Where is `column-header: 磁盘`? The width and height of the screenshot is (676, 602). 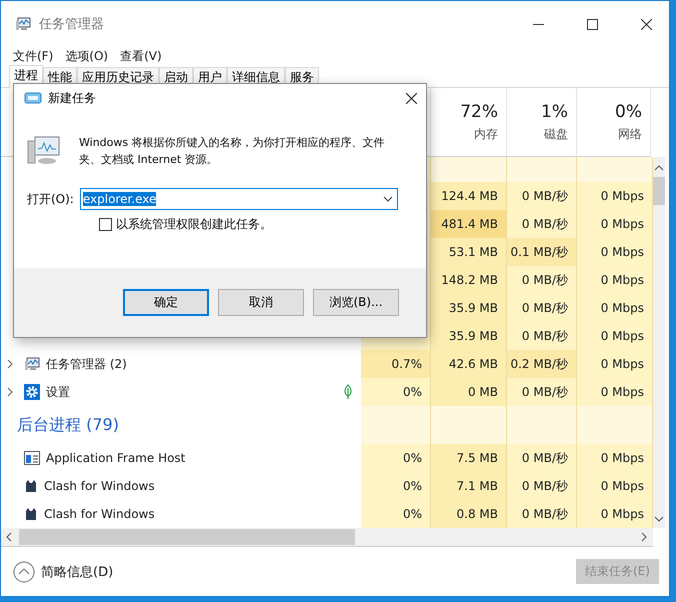 column-header: 磁盘 is located at coordinates (556, 134).